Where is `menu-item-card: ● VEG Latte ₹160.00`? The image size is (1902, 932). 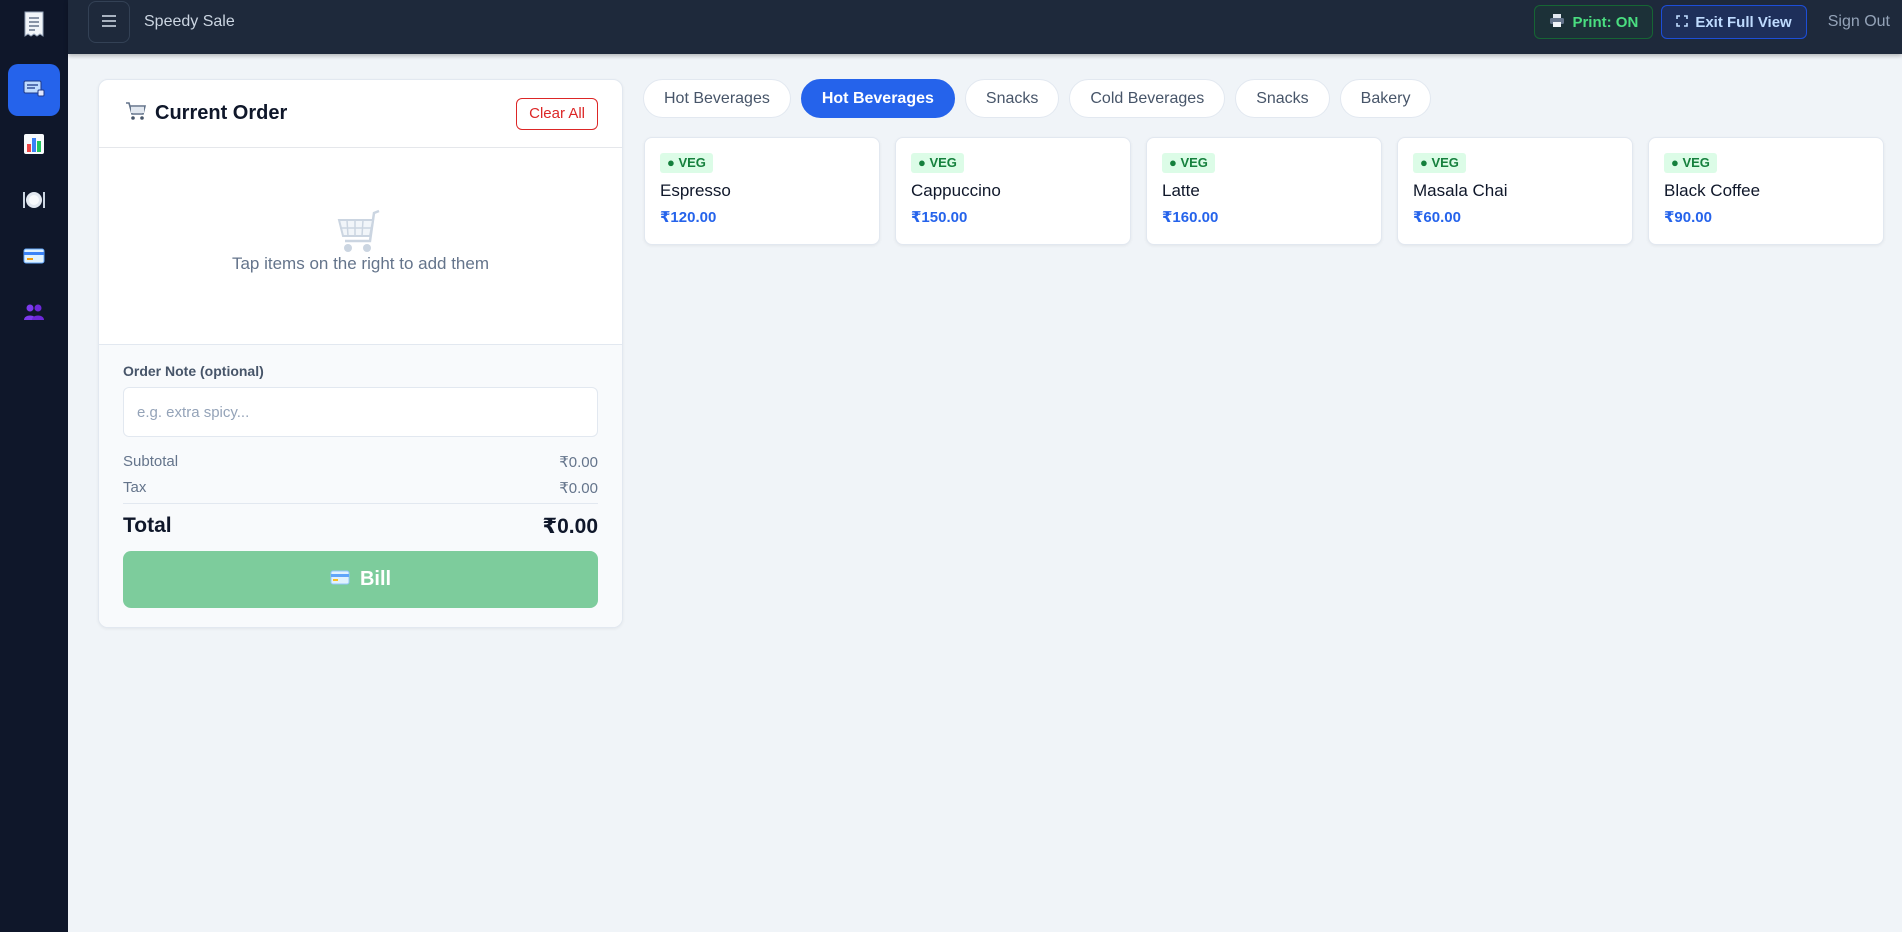
menu-item-card: ● VEG Latte ₹160.00 is located at coordinates (1264, 191).